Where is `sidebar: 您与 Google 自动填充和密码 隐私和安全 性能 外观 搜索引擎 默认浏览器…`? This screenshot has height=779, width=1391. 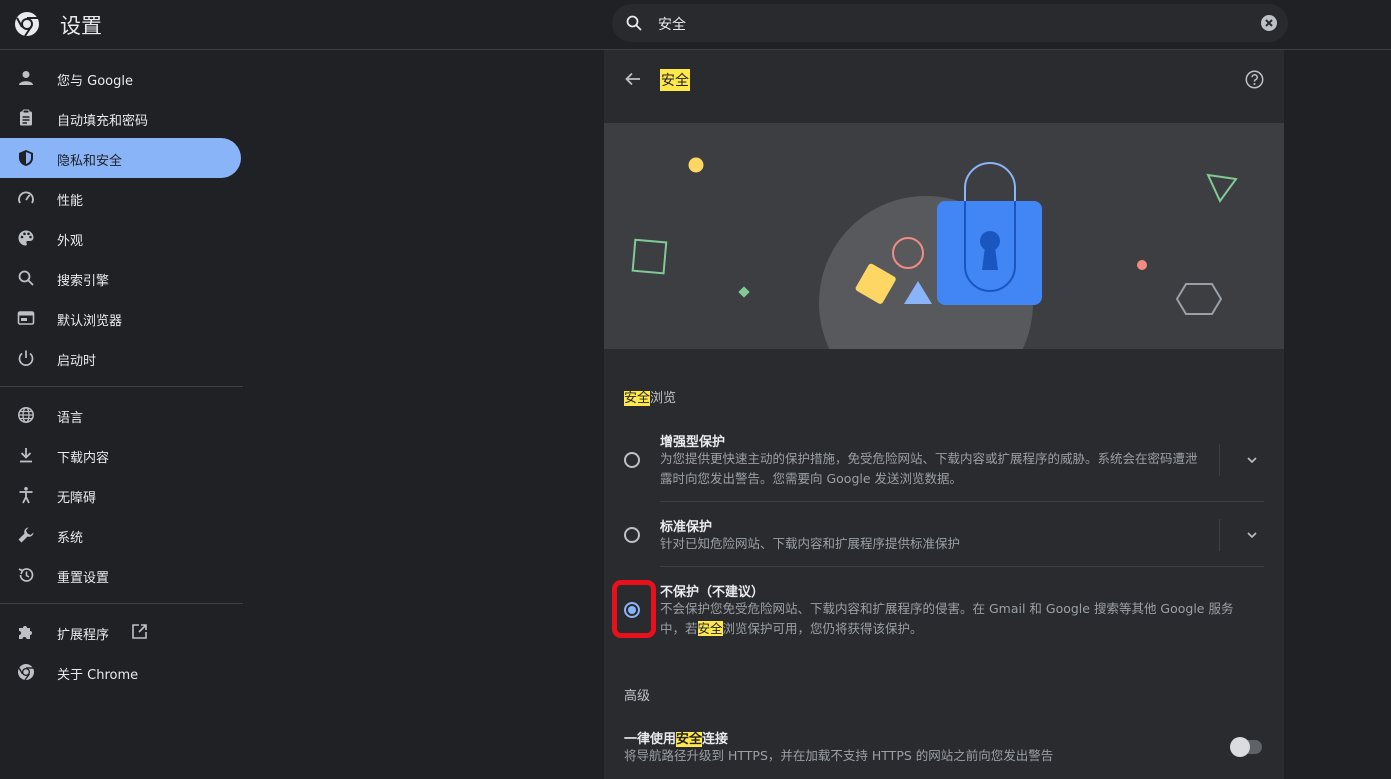
sidebar: 您与 Google 自动填充和密码 隐私和安全 性能 外观 搜索引擎 默认浏览器… is located at coordinates (122, 375).